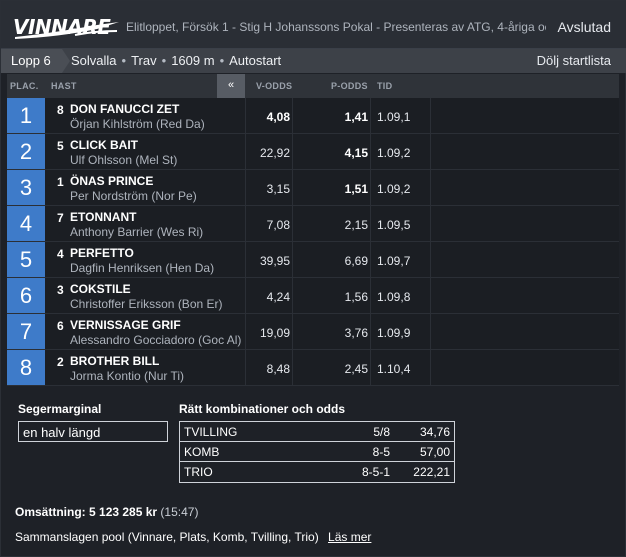  I want to click on turnover-label: Omsättning:, so click(50, 512).